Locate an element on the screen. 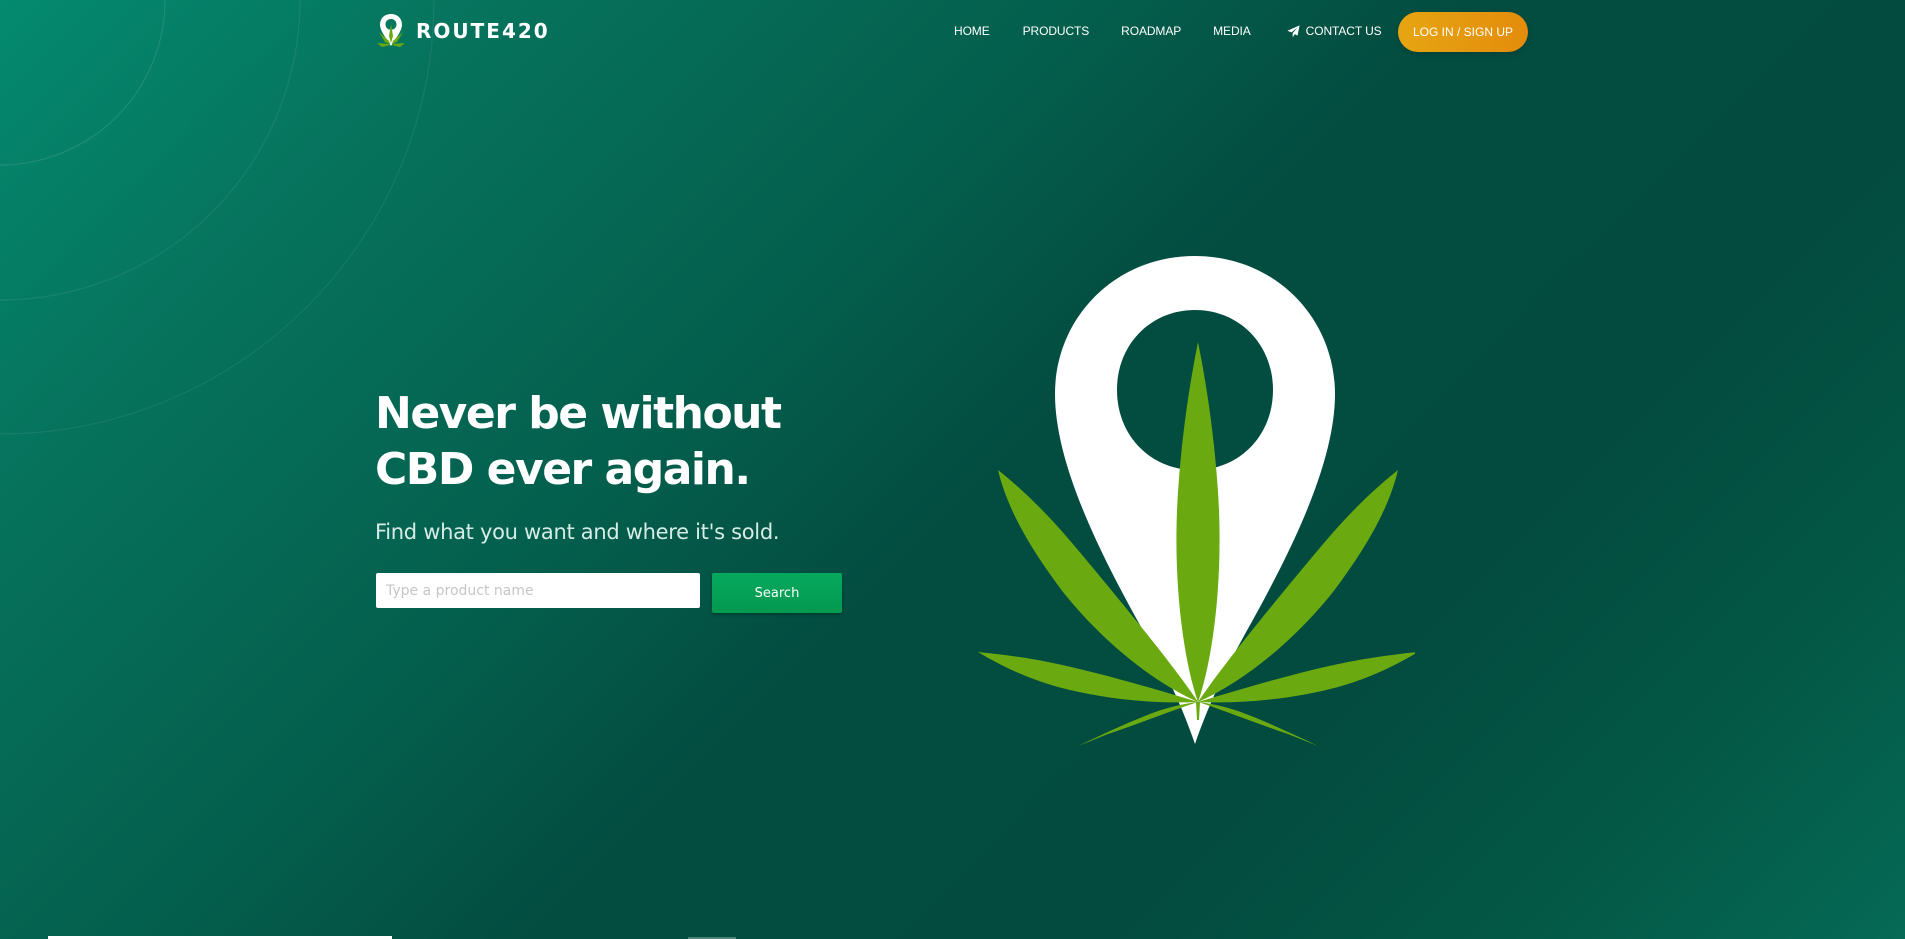 This screenshot has height=939, width=1905. hero-title: Never be without CBD ever again. is located at coordinates (578, 442).